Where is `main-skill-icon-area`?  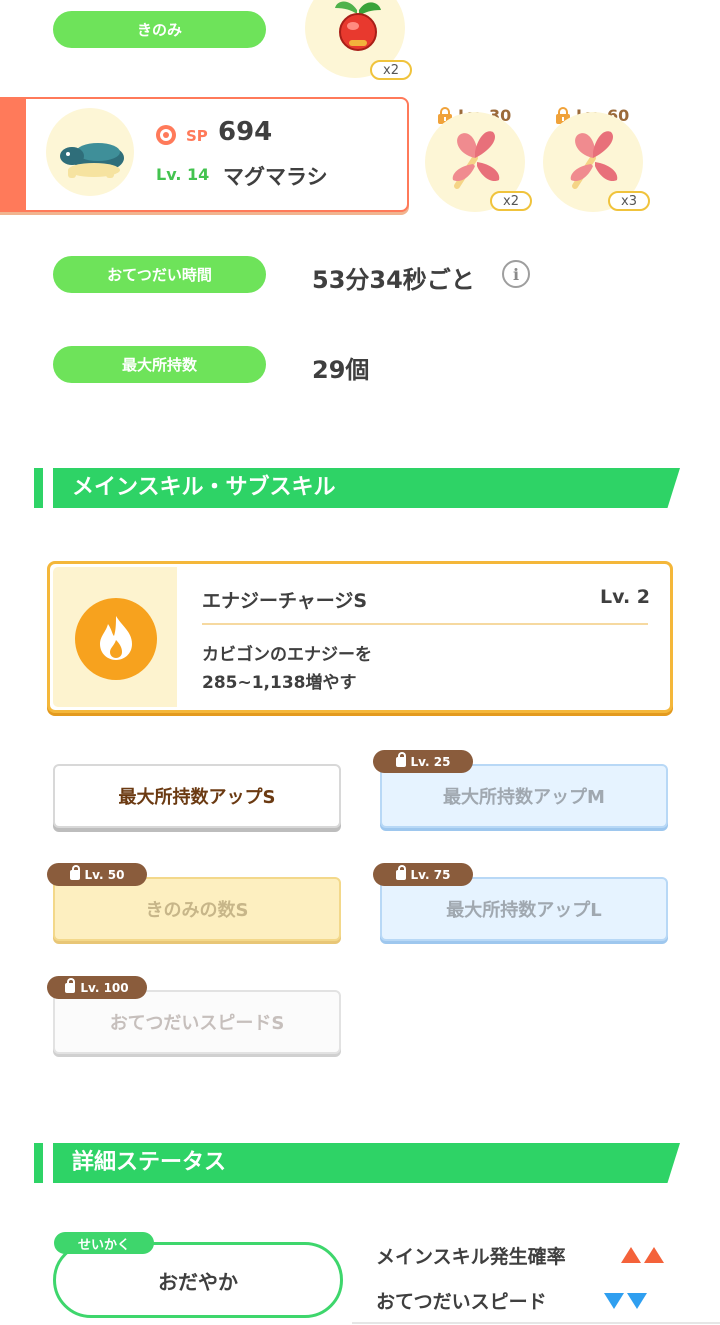 main-skill-icon-area is located at coordinates (115, 637).